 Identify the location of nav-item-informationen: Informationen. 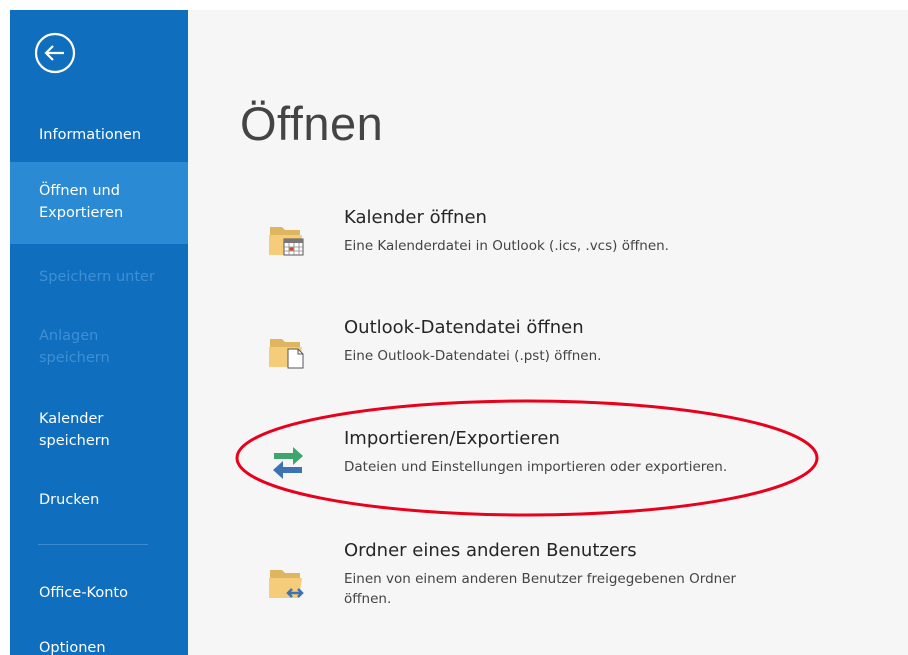
(99, 135).